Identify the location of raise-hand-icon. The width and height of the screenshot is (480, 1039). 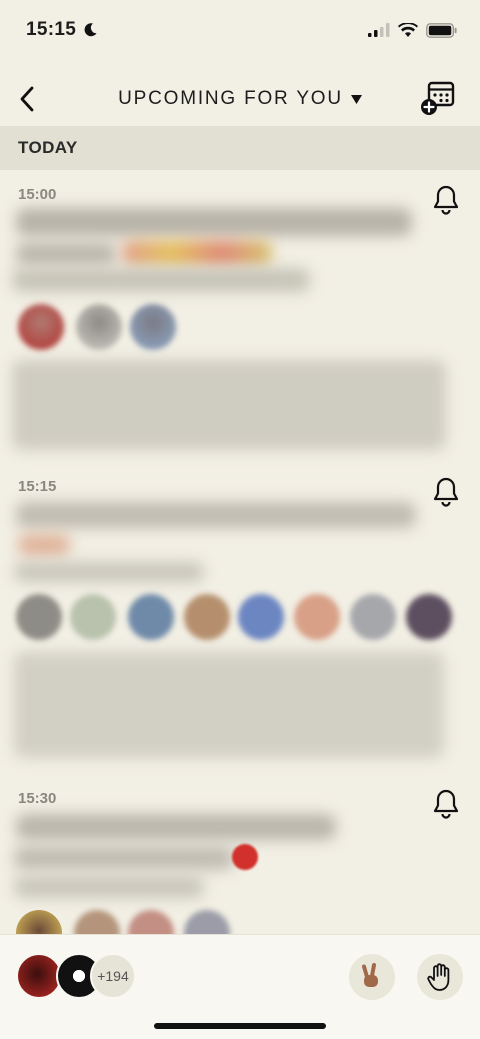
(438, 977).